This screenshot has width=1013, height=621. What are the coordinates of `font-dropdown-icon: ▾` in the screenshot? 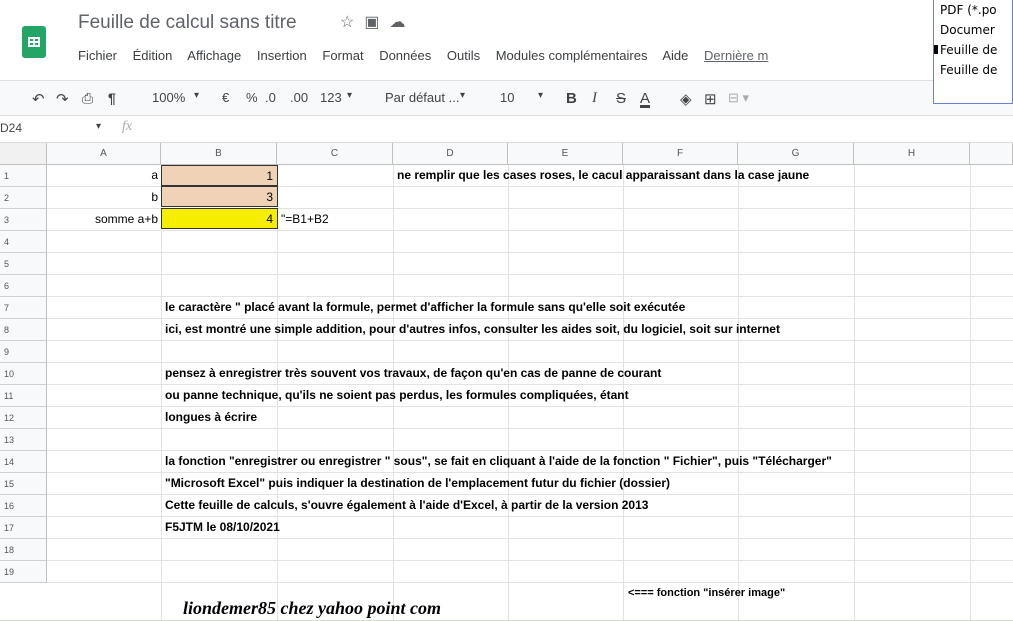 It's located at (462, 95).